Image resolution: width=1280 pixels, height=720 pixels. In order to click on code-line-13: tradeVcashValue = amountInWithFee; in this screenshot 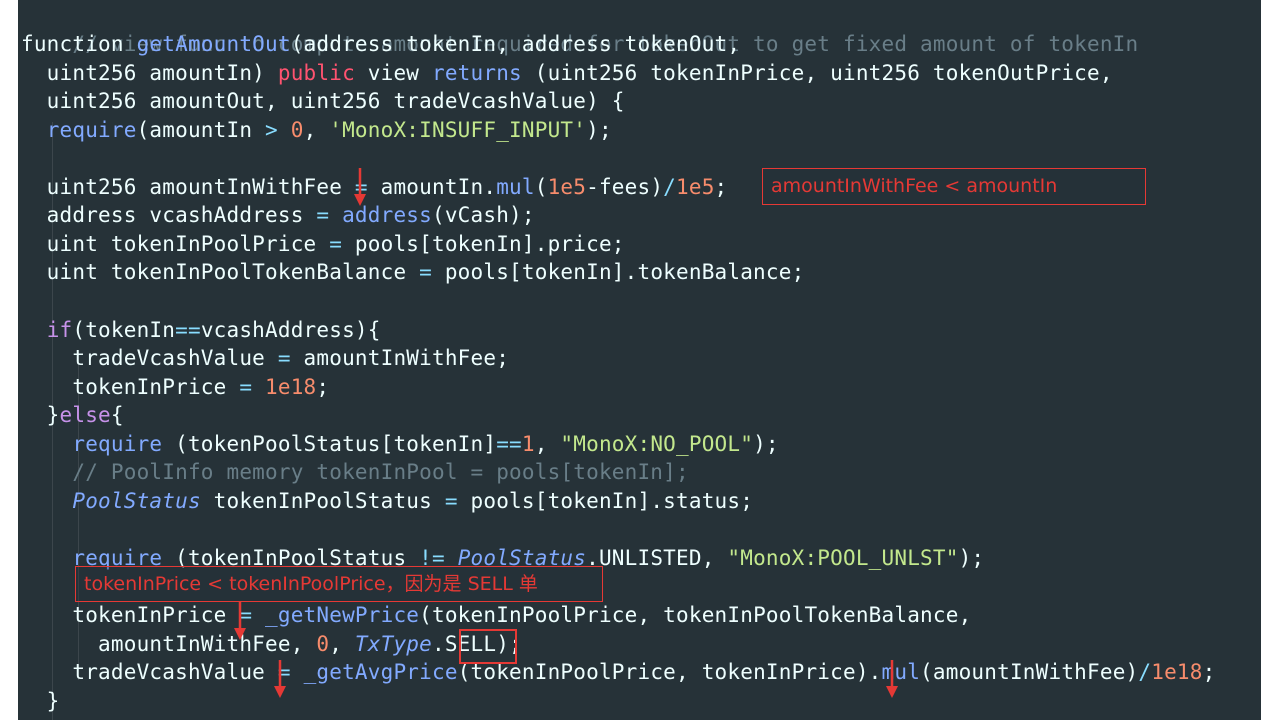, I will do `click(265, 358)`.